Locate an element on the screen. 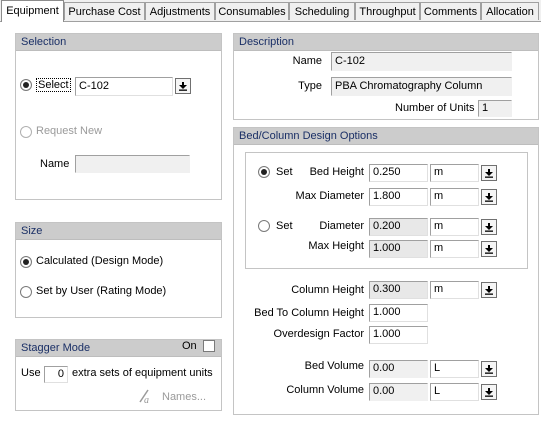 The image size is (541, 435). tab-scheduling: Scheduling is located at coordinates (322, 11).